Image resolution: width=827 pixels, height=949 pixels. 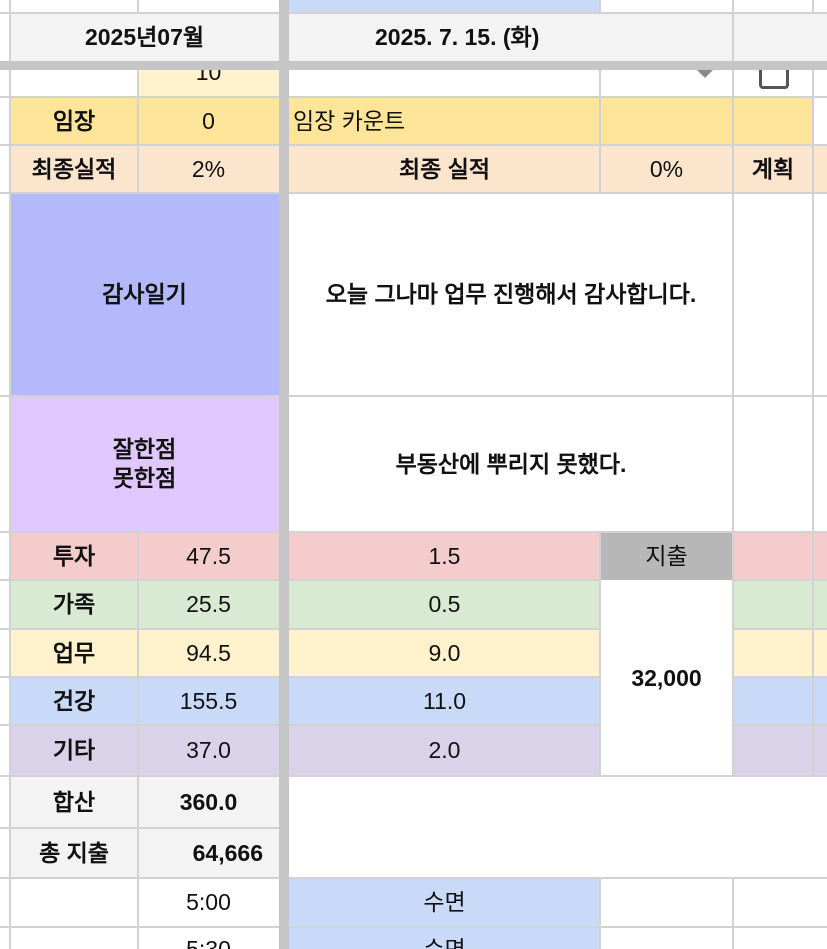 What do you see at coordinates (820, 750) in the screenshot?
I see `category-extra2-other` at bounding box center [820, 750].